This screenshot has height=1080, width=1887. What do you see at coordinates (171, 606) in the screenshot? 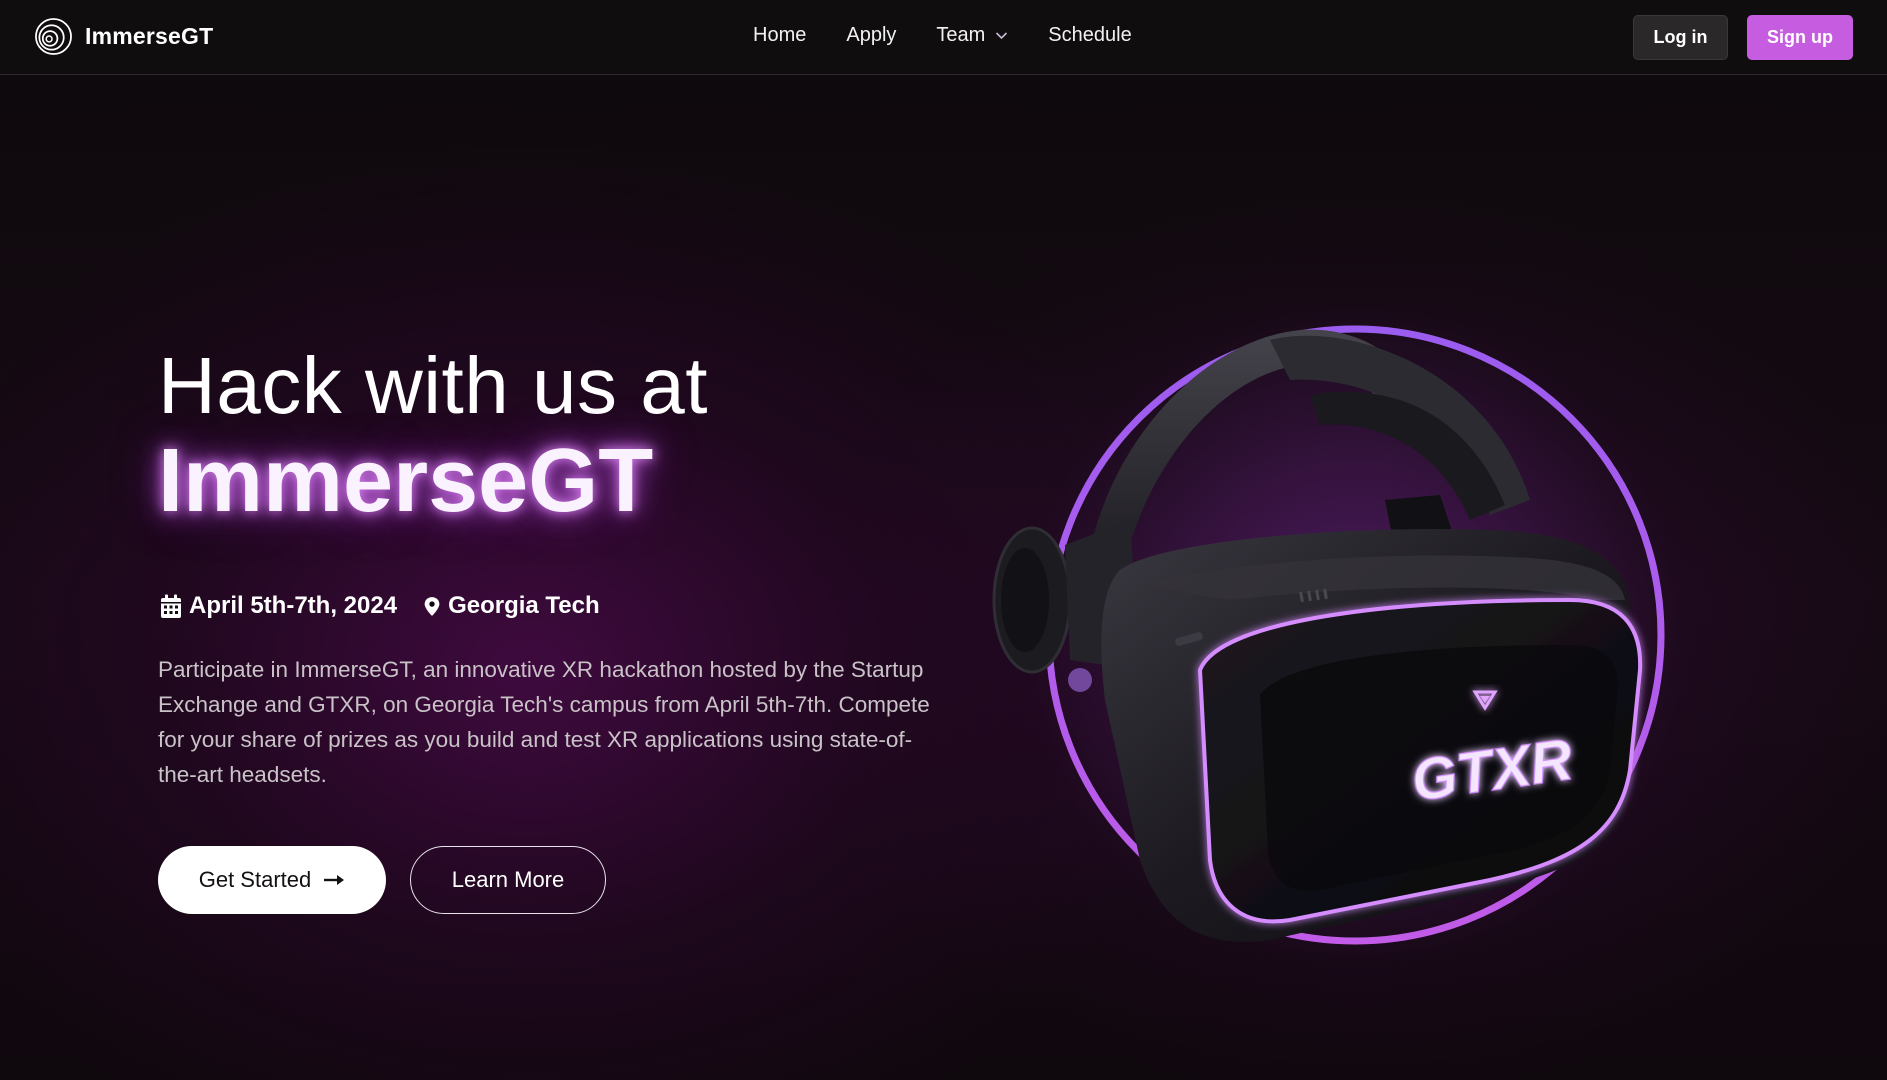
I see `calendar-icon` at bounding box center [171, 606].